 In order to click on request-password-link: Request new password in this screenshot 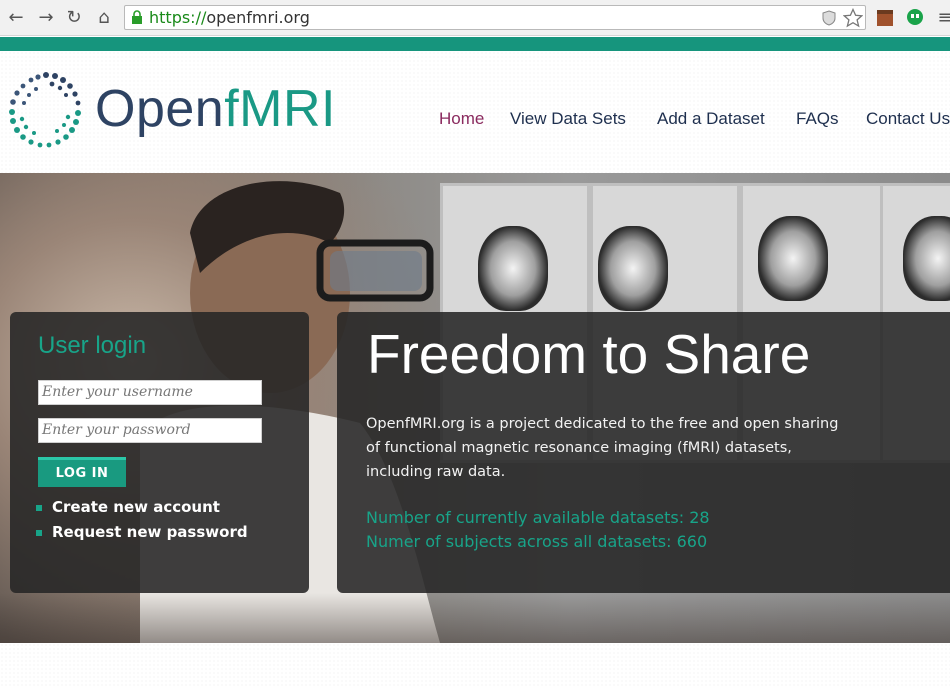, I will do `click(150, 532)`.